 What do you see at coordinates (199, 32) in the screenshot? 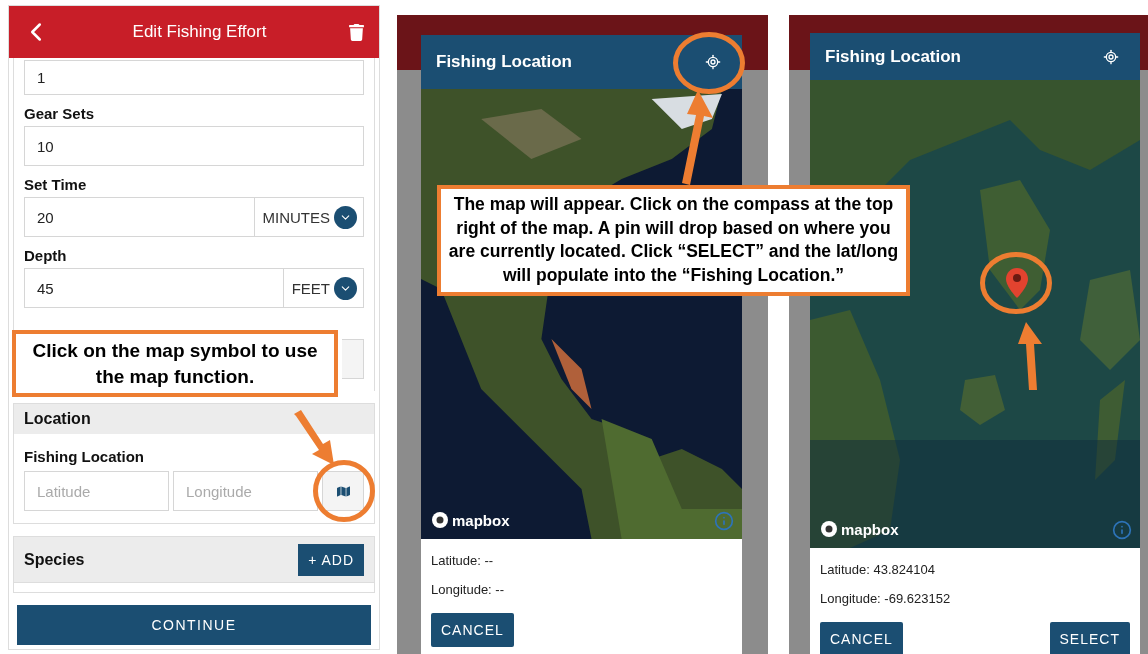
I see `screen-title: Edit Fishing Effort` at bounding box center [199, 32].